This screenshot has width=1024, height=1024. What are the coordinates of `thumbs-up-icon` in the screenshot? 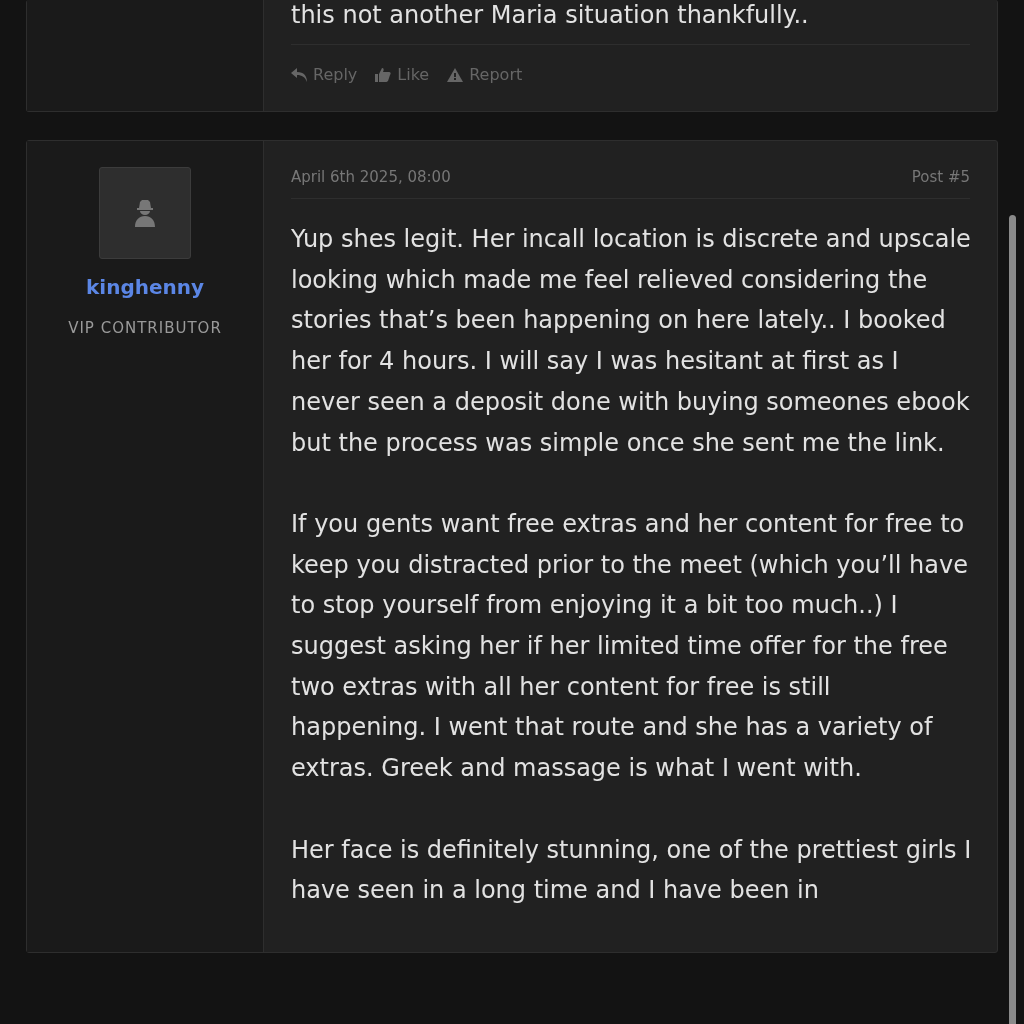 It's located at (383, 74).